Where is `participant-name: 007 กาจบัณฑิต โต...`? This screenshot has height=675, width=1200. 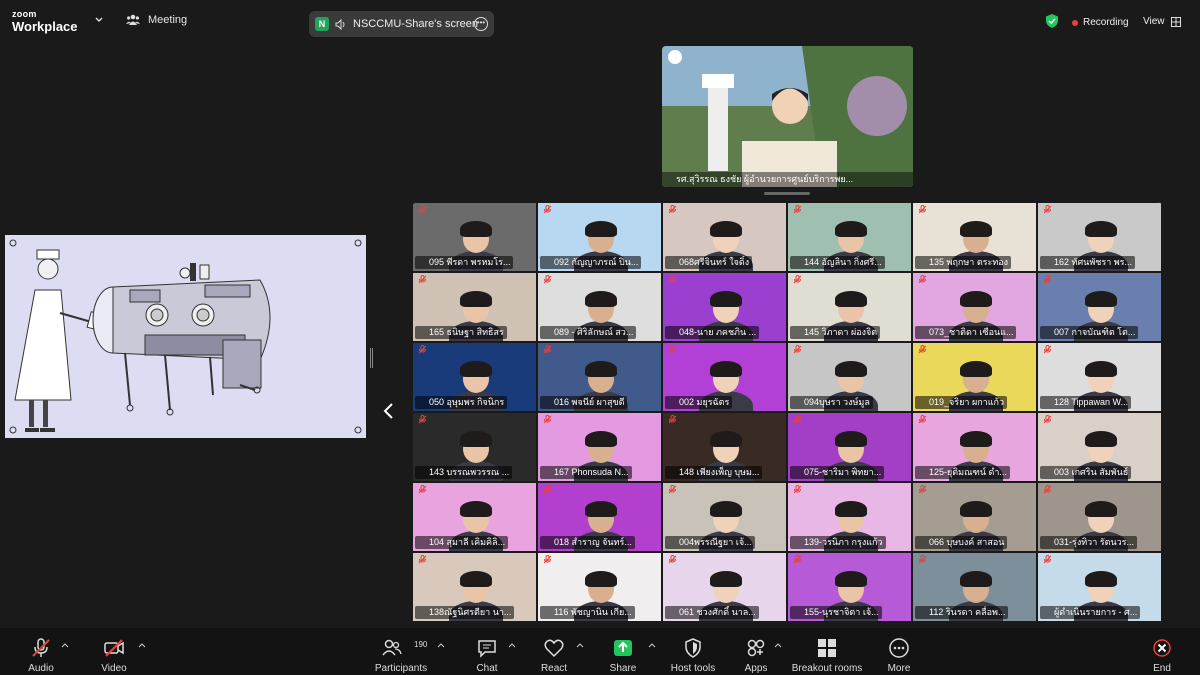 participant-name: 007 กาจบัณฑิต โต... is located at coordinates (1089, 332).